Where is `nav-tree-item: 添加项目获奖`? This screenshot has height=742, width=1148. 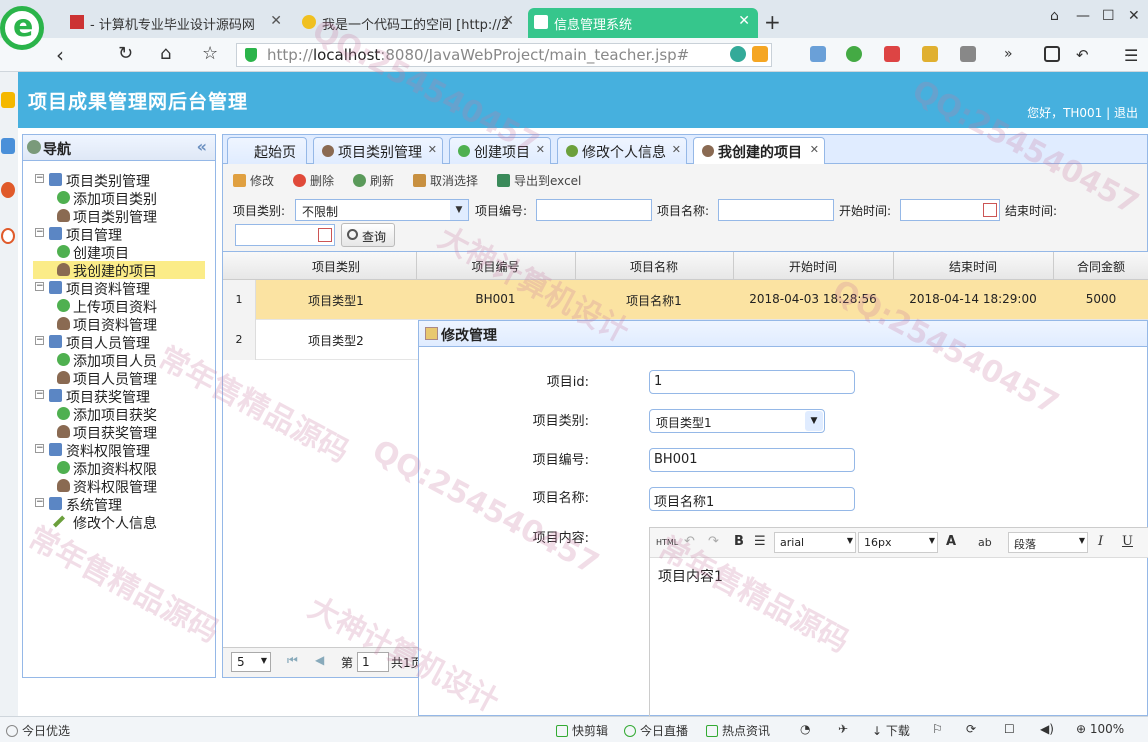 nav-tree-item: 添加项目获奖 is located at coordinates (113, 414).